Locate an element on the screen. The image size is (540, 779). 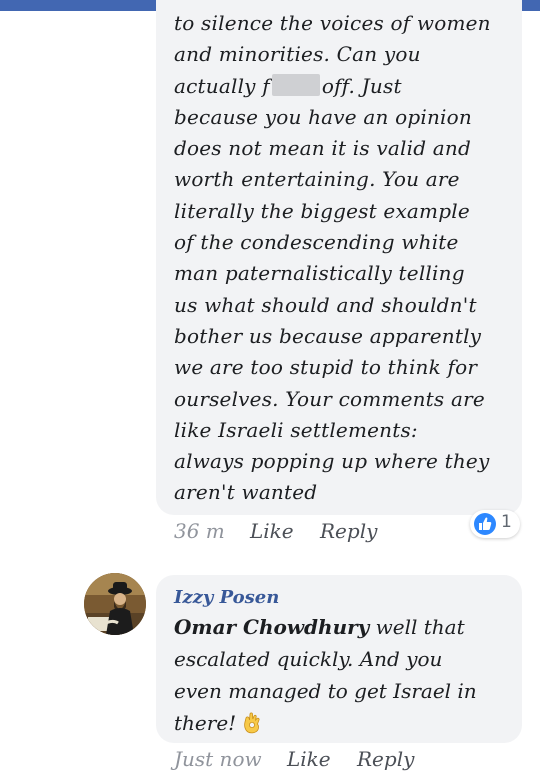
comment-line-suffix: well that is located at coordinates (417, 627).